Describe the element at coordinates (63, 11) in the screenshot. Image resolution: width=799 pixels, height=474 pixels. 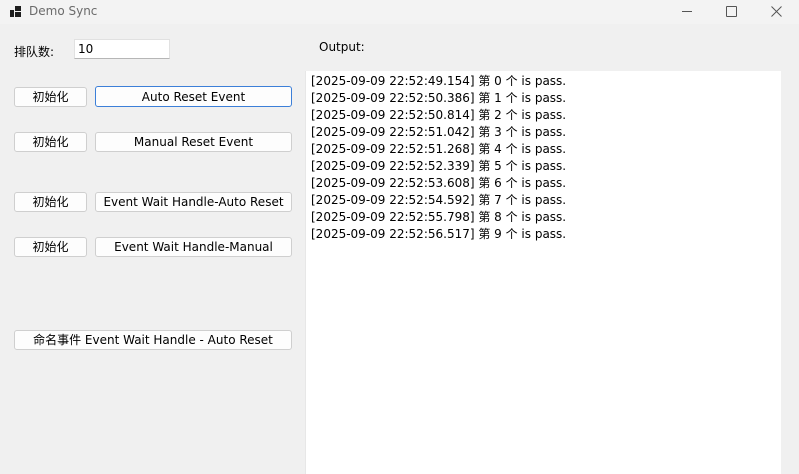
I see `window-title: Demo Sync` at that location.